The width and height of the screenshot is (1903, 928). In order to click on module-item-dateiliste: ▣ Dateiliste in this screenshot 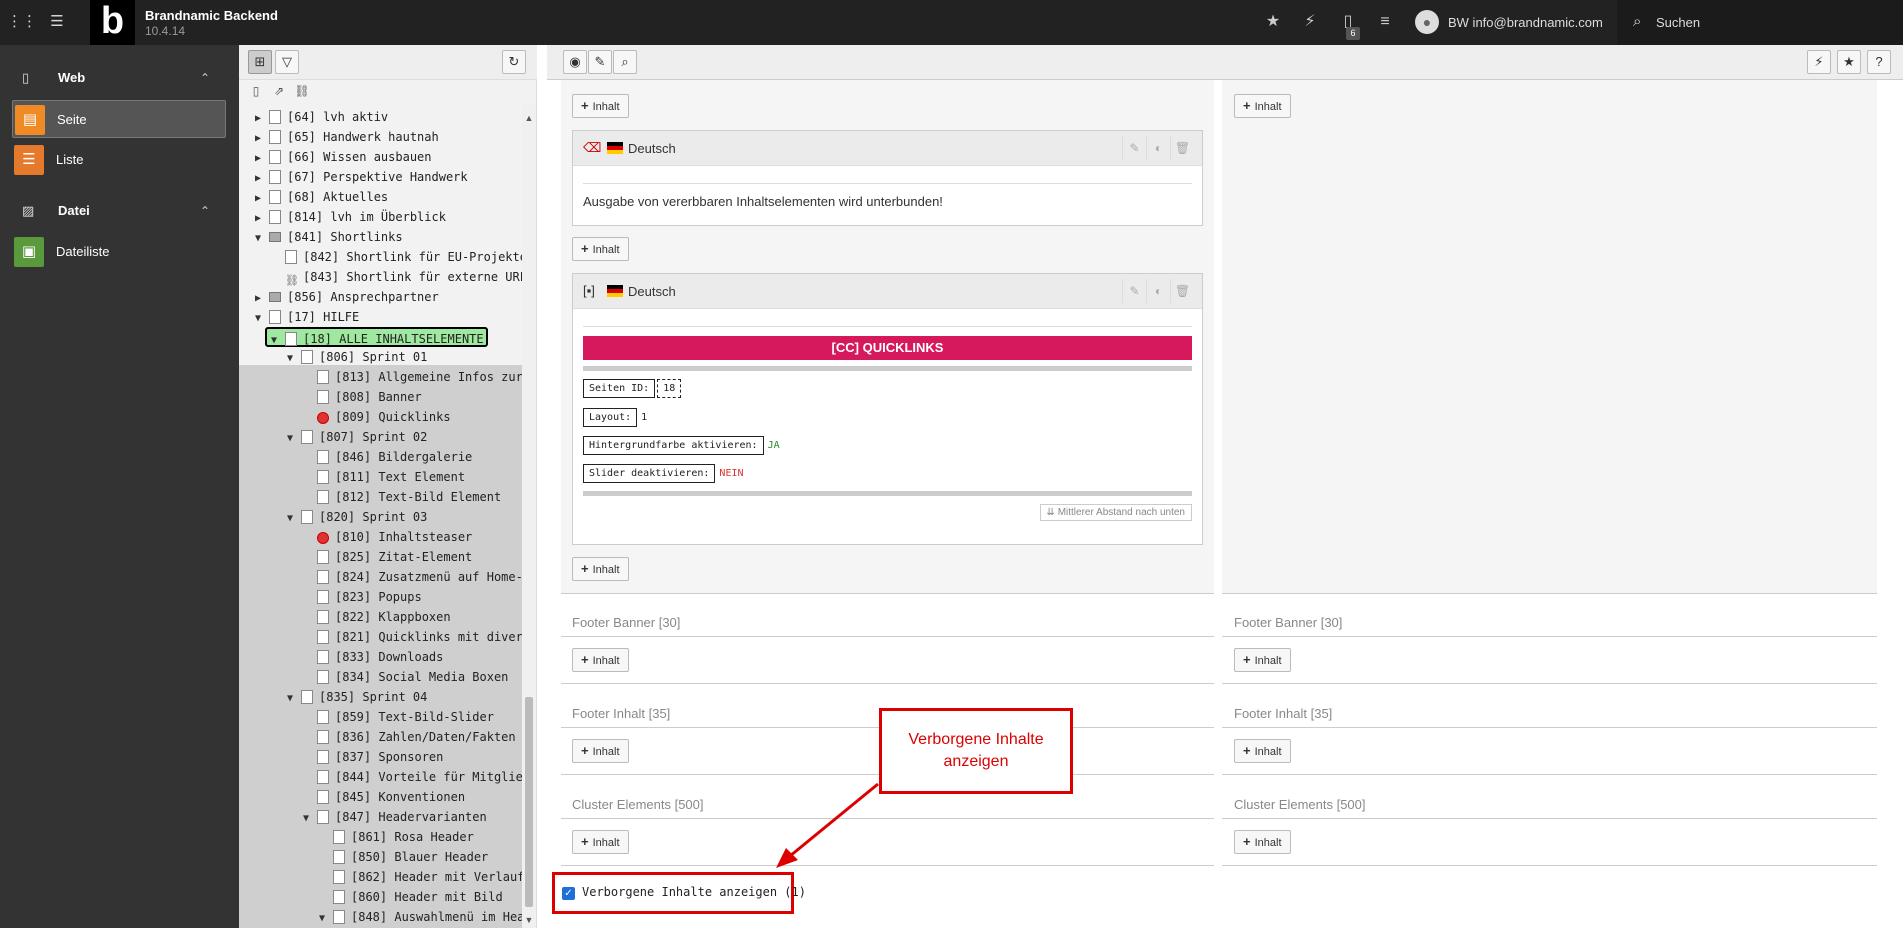, I will do `click(119, 252)`.